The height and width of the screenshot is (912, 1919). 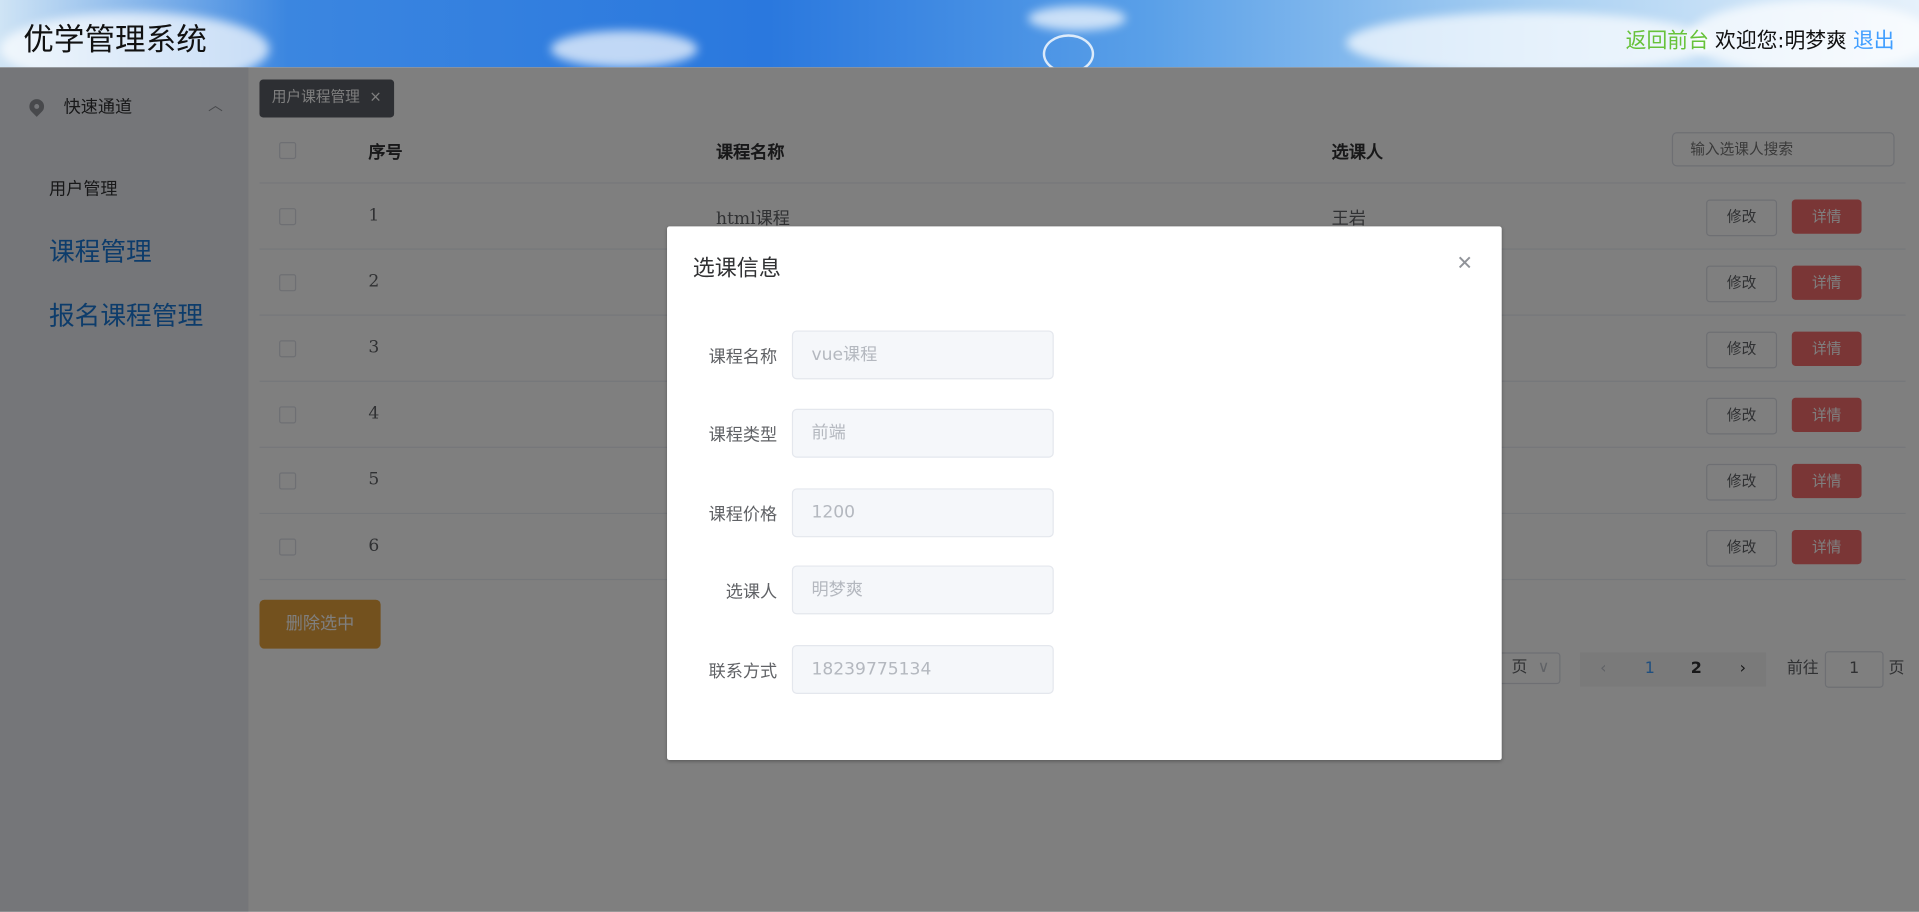 What do you see at coordinates (115, 40) in the screenshot?
I see `app-title: 优学管理系统` at bounding box center [115, 40].